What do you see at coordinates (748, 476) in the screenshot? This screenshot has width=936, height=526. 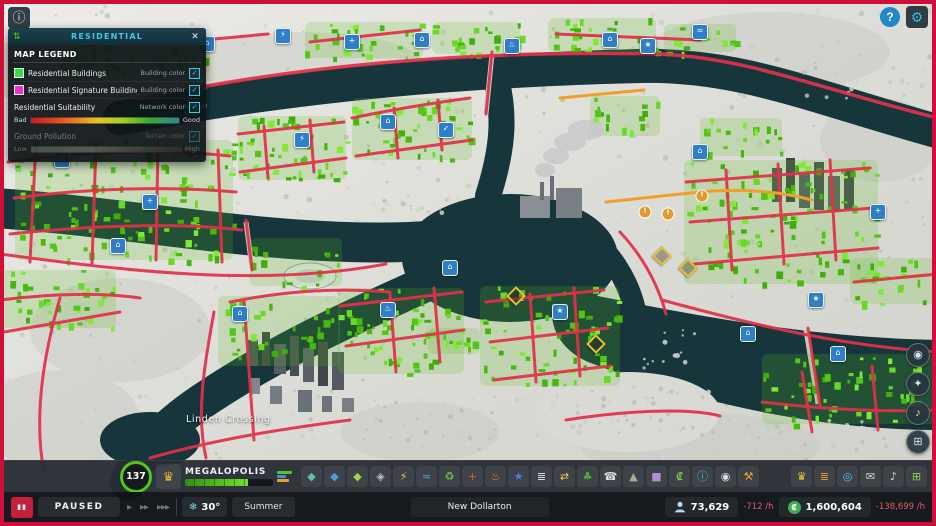 I see `bulldoze-tool: ⚒` at bounding box center [748, 476].